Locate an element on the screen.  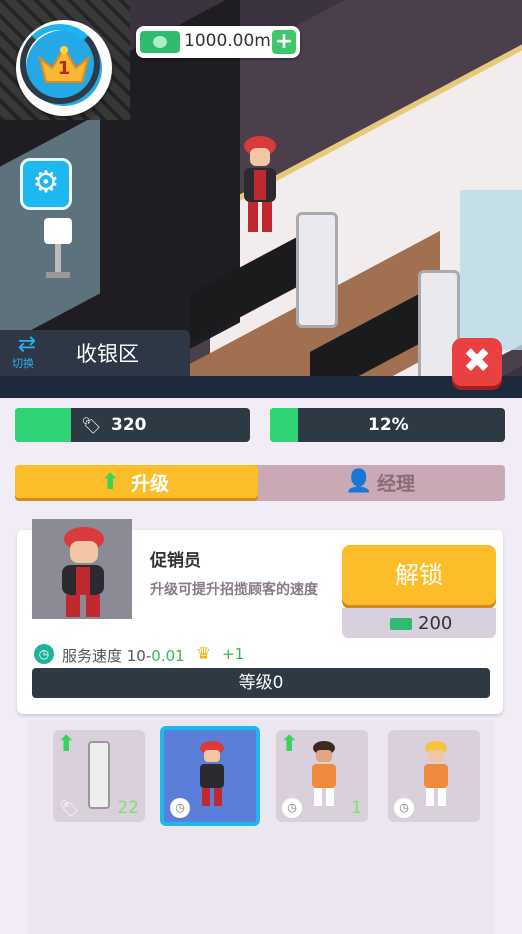
staff-name: 促销员 is located at coordinates (175, 561).